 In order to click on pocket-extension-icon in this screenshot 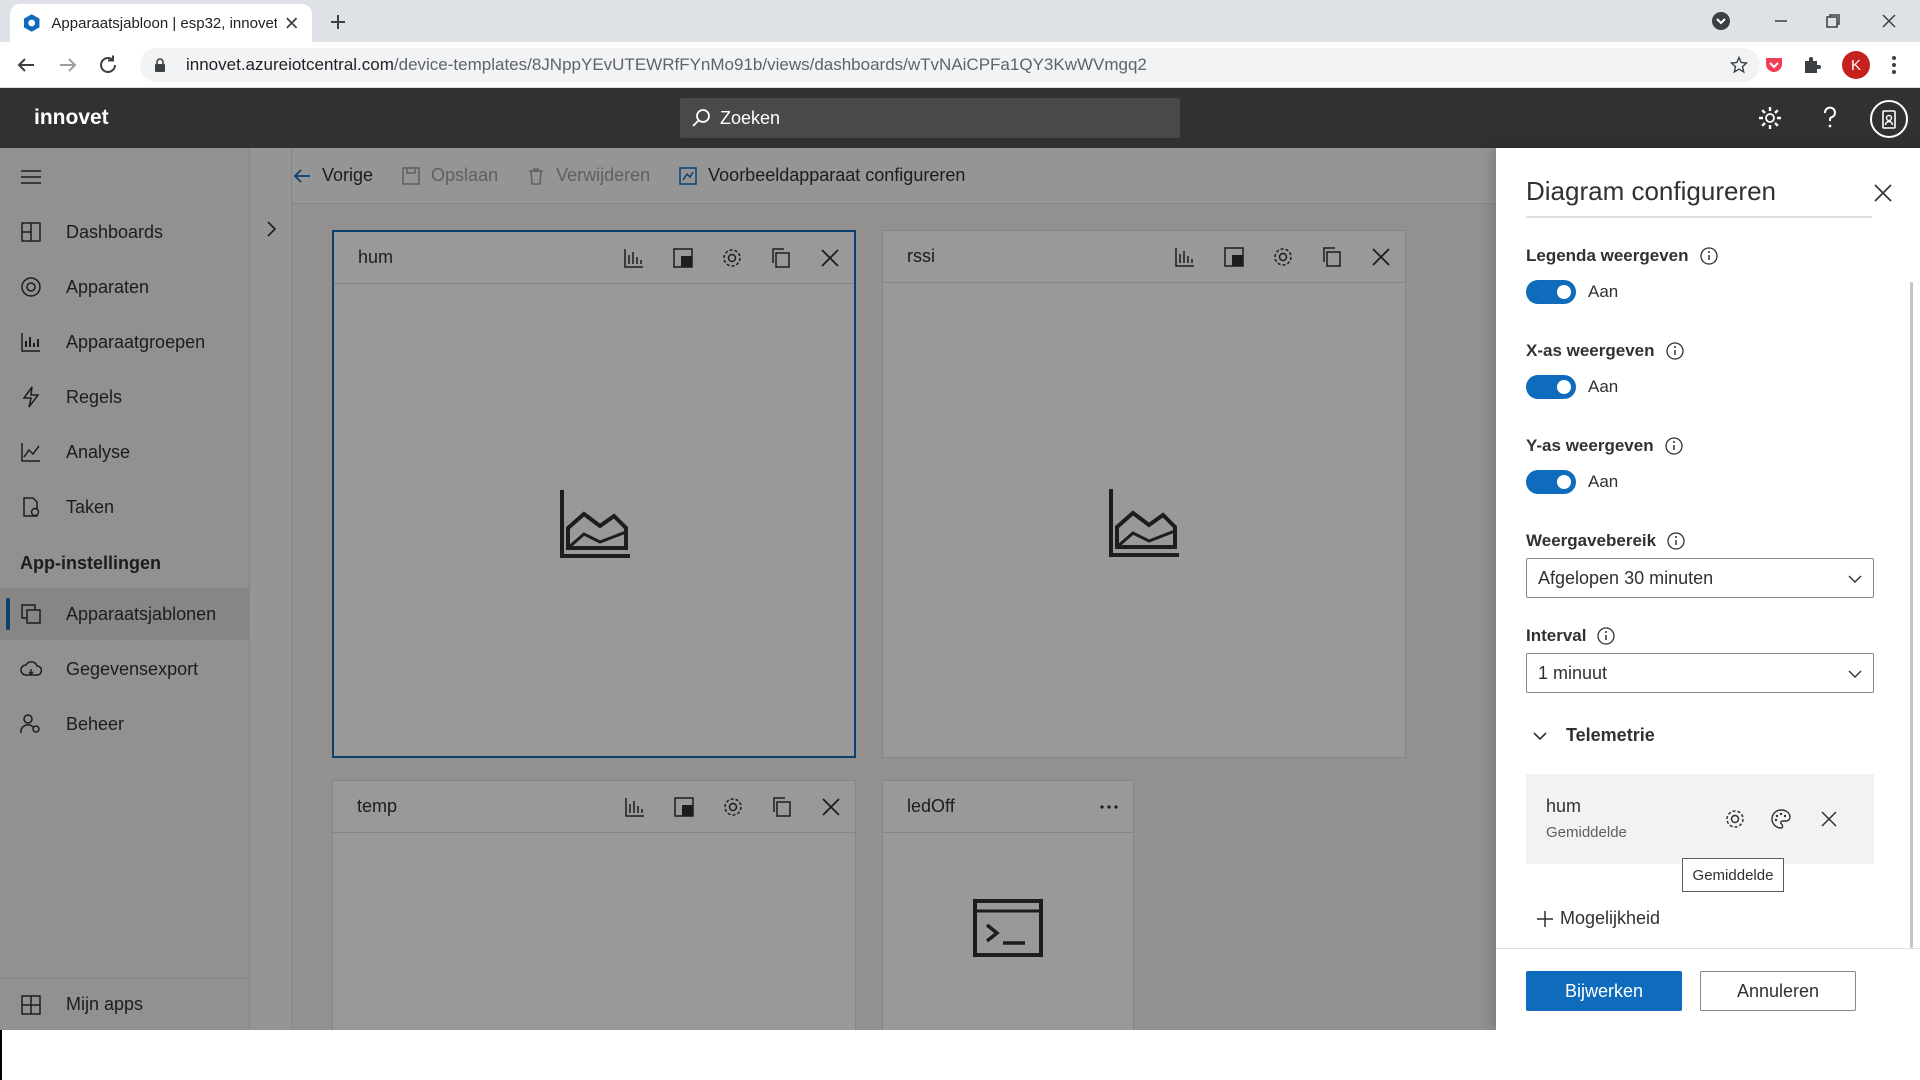, I will do `click(1774, 65)`.